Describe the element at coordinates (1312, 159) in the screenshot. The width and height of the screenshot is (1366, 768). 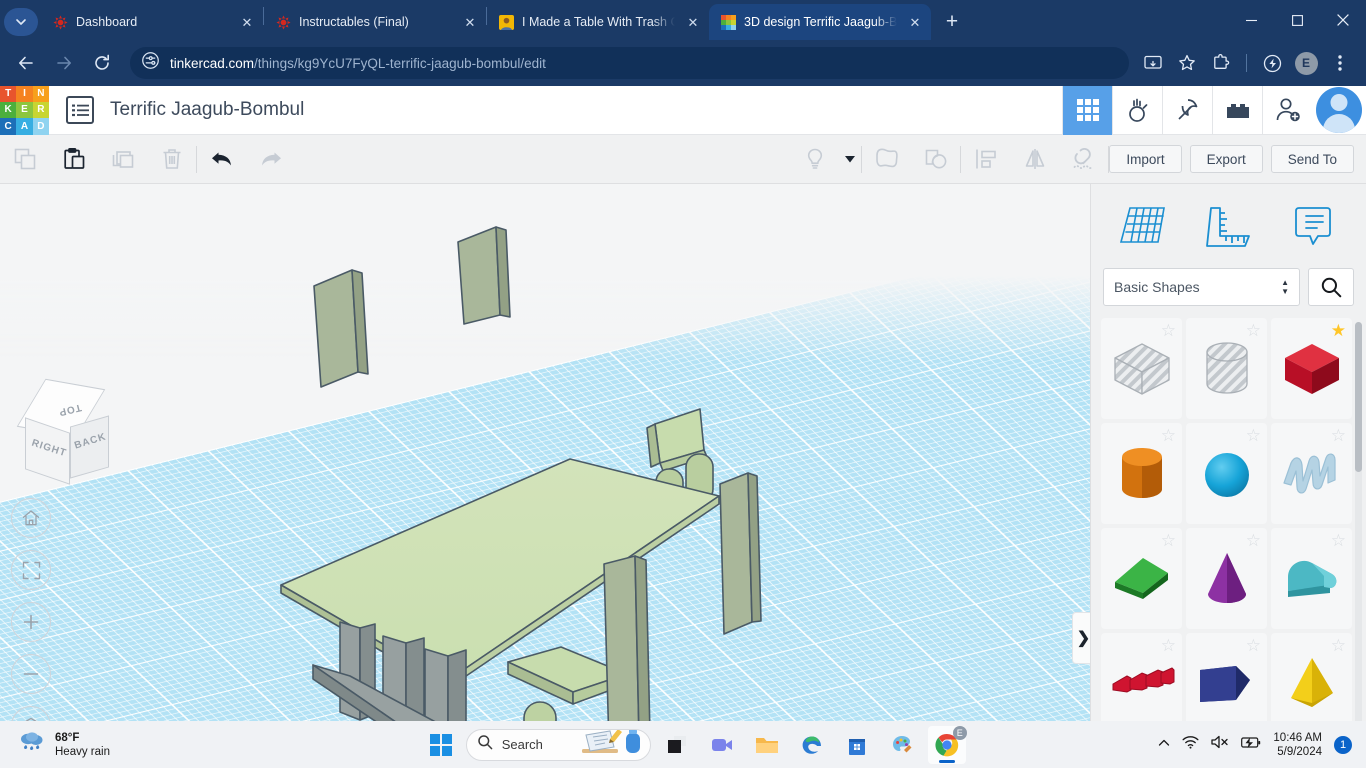
I see `send-to-button: Send To` at that location.